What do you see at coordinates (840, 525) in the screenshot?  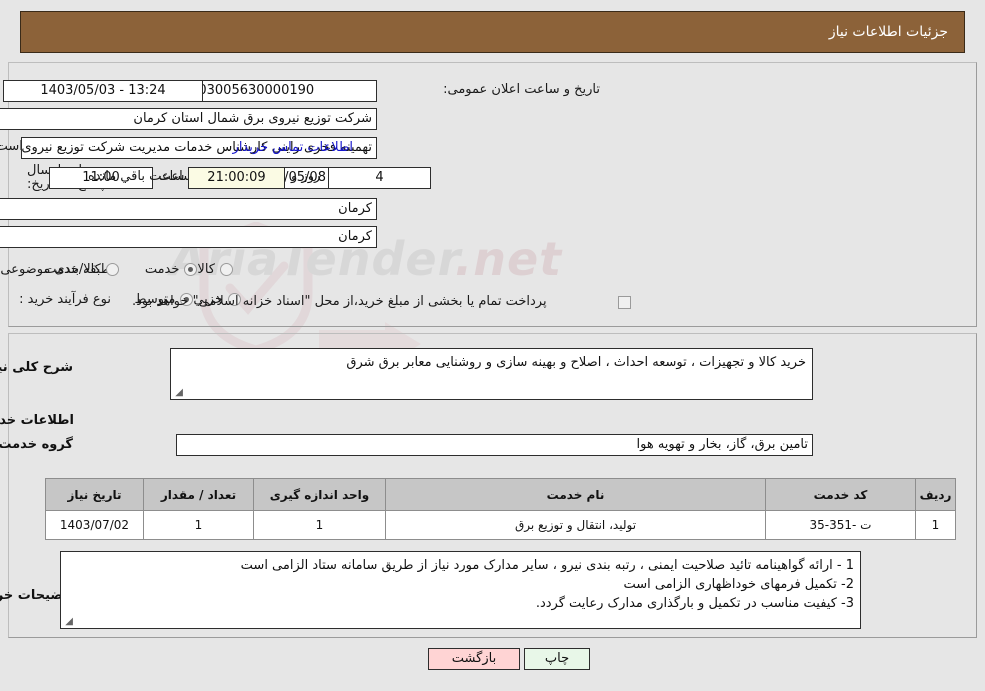 I see `cell-service-code: ت -351-35` at bounding box center [840, 525].